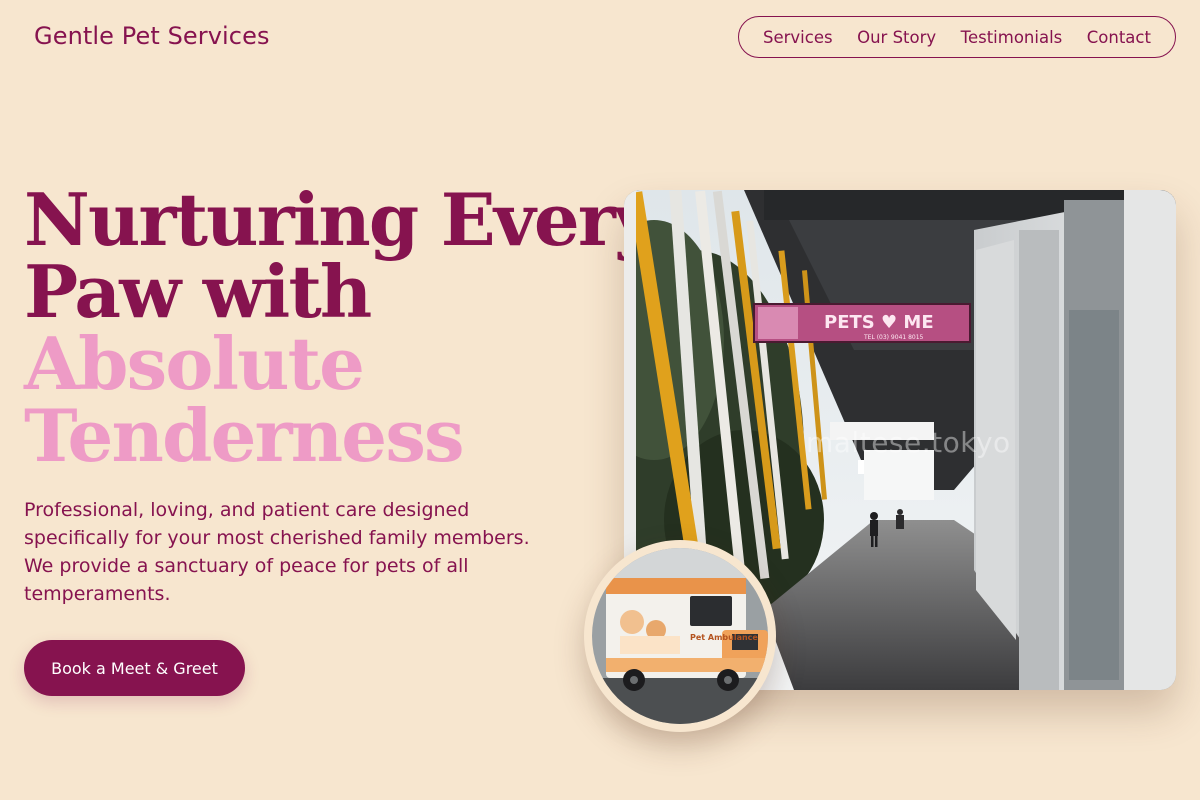 This screenshot has height=800, width=1200. I want to click on brand-logo: Gentle Pet Services, so click(152, 36).